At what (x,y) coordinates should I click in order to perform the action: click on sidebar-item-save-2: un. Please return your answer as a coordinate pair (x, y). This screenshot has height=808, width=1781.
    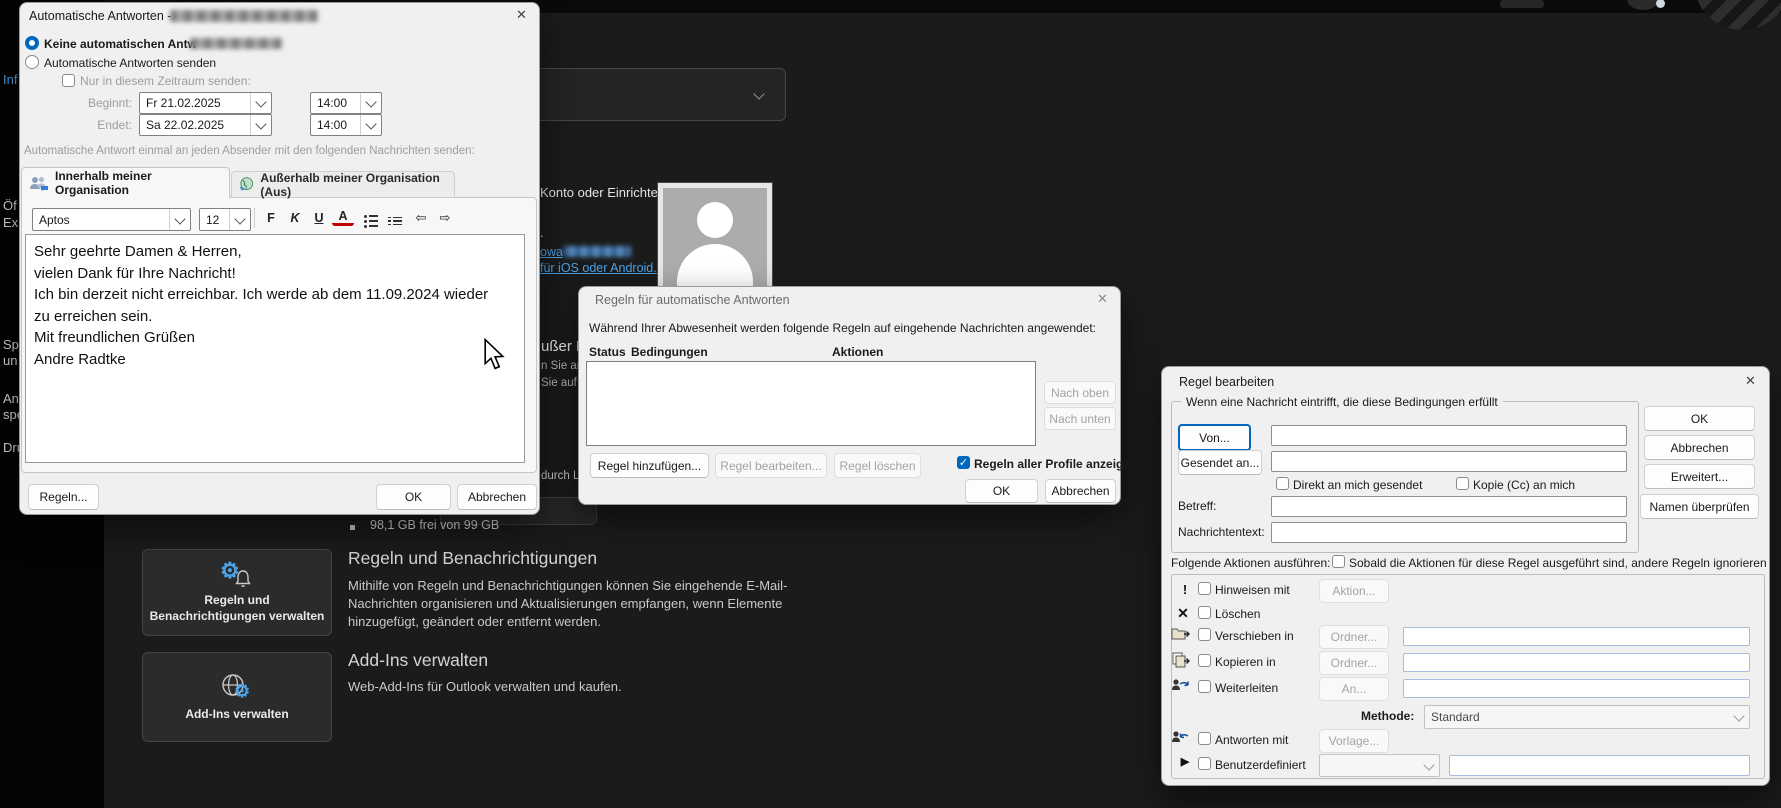
    Looking at the image, I should click on (10, 360).